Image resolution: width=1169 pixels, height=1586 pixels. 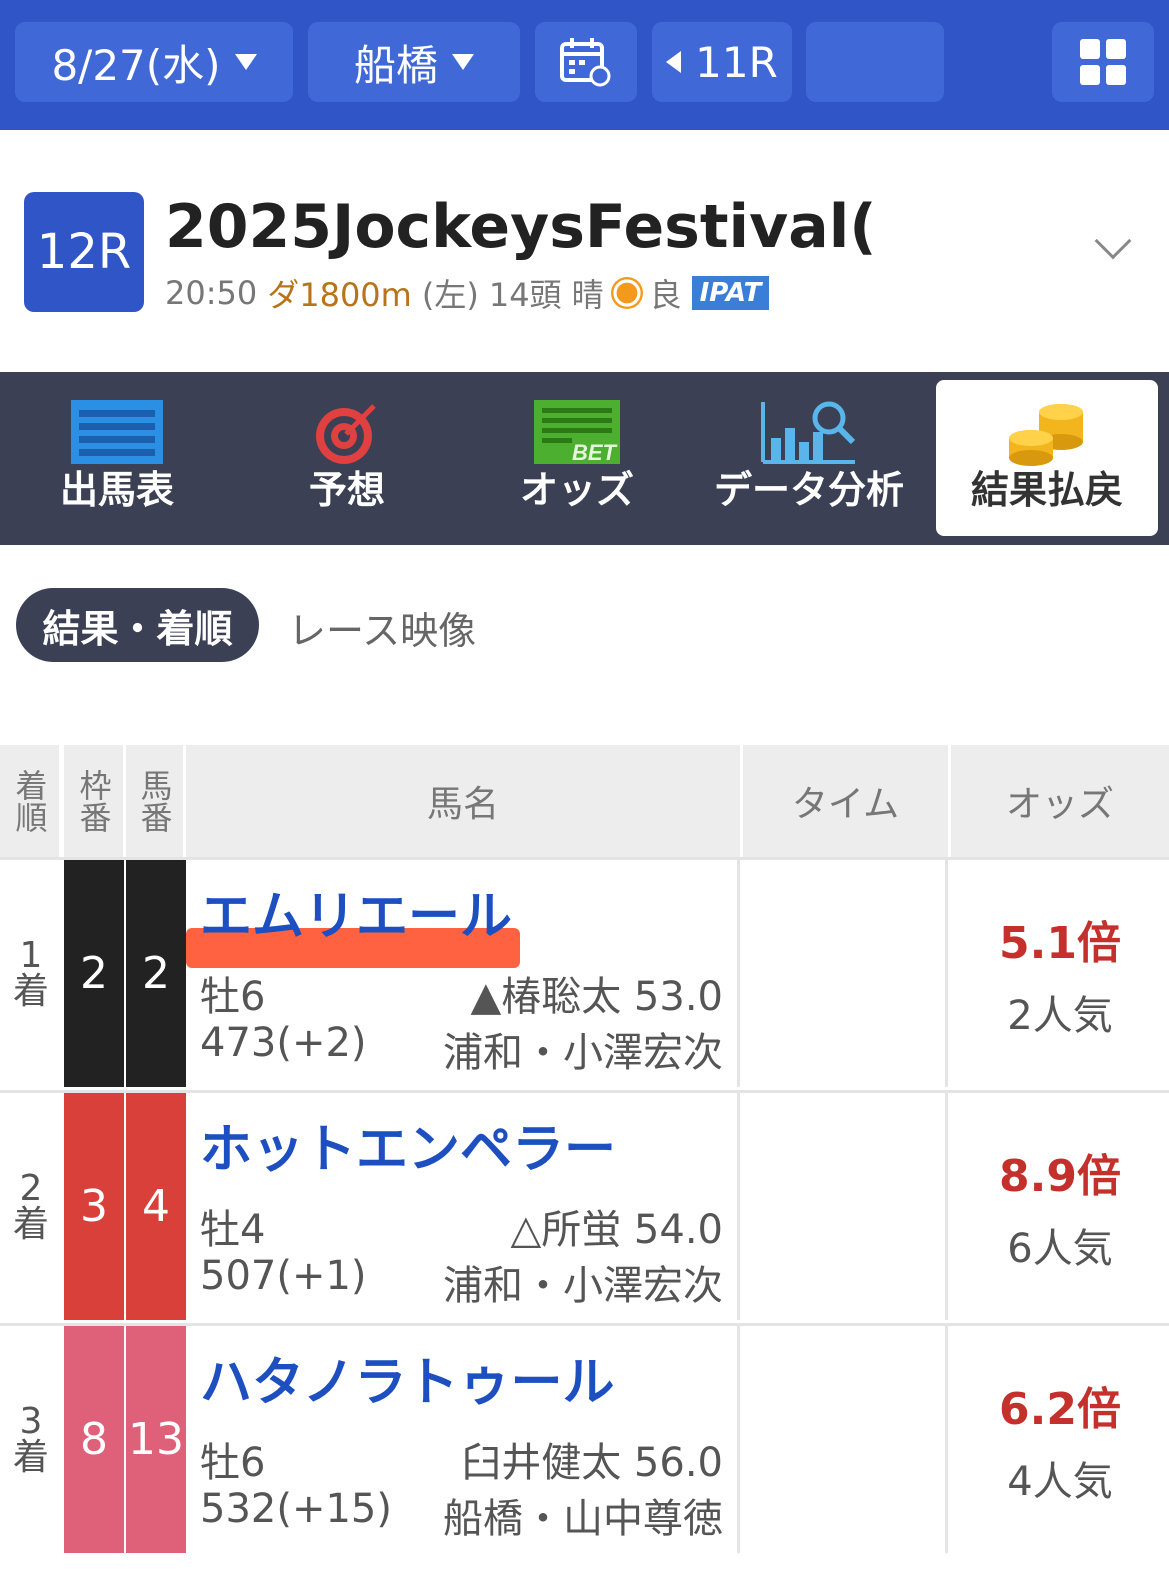 What do you see at coordinates (730, 293) in the screenshot?
I see `ipat-badge: IPAT` at bounding box center [730, 293].